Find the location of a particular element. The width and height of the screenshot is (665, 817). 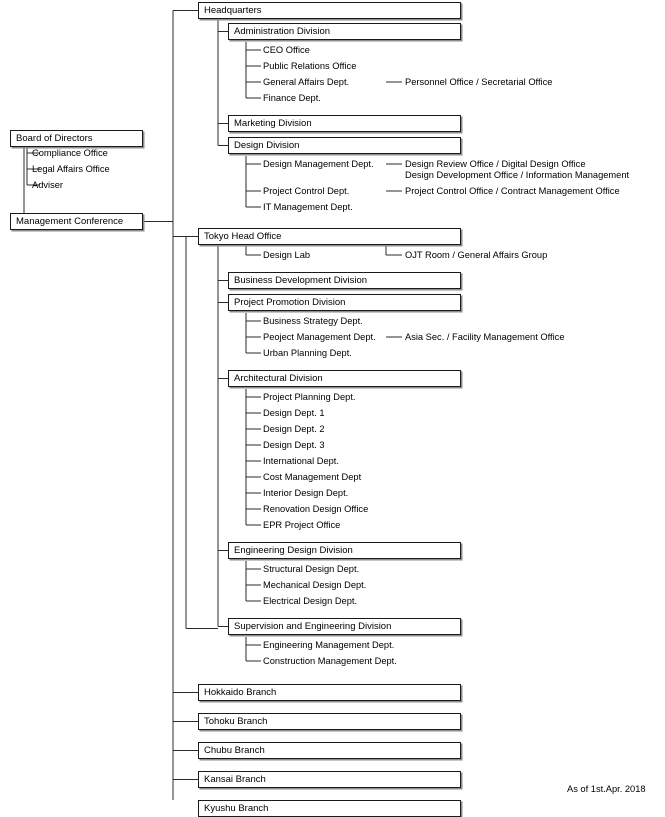

leaf-business-strategy-dept: Business Strategy Dept. is located at coordinates (313, 321).